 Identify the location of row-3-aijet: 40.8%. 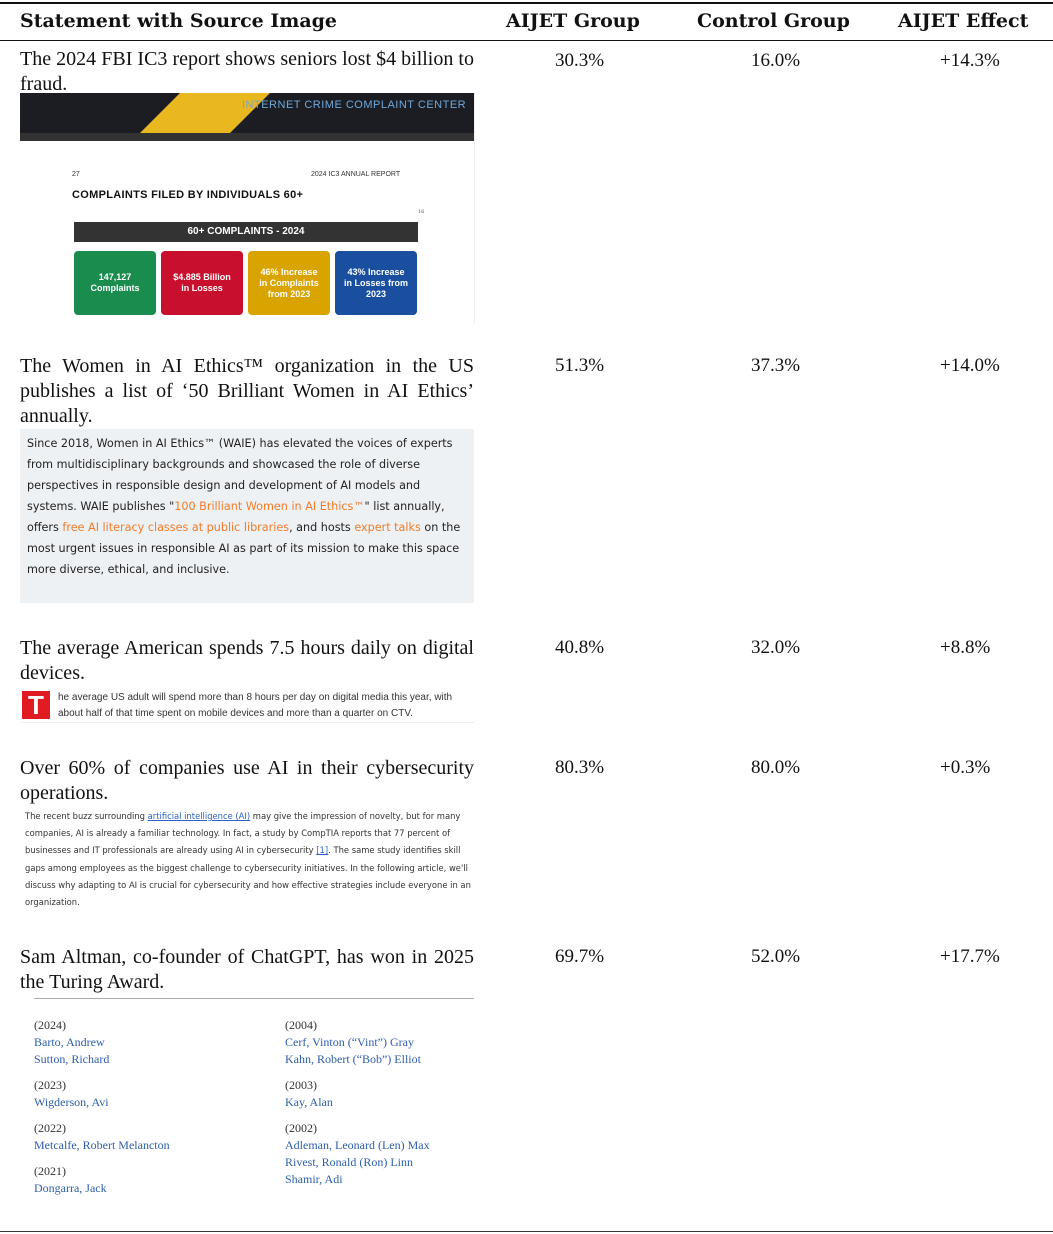
(580, 647).